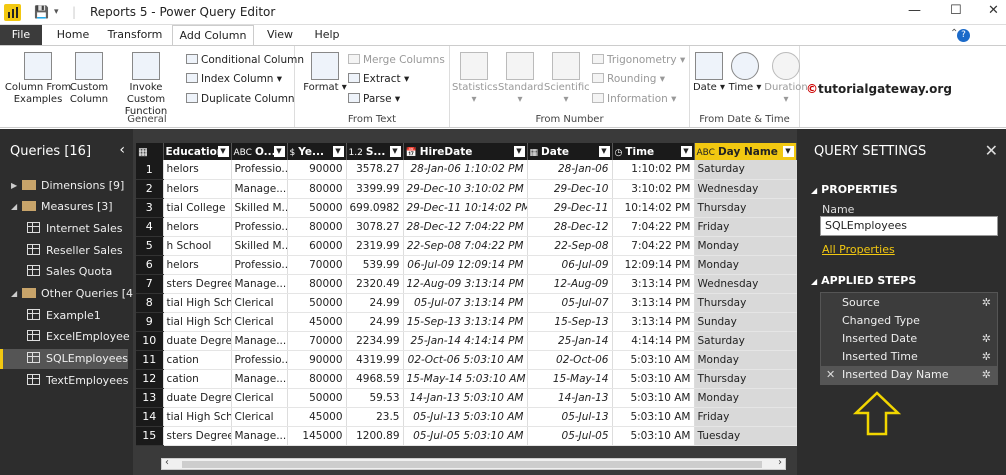 This screenshot has height=475, width=1006. I want to click on table-cell: 10:14:02 PM, so click(653, 208).